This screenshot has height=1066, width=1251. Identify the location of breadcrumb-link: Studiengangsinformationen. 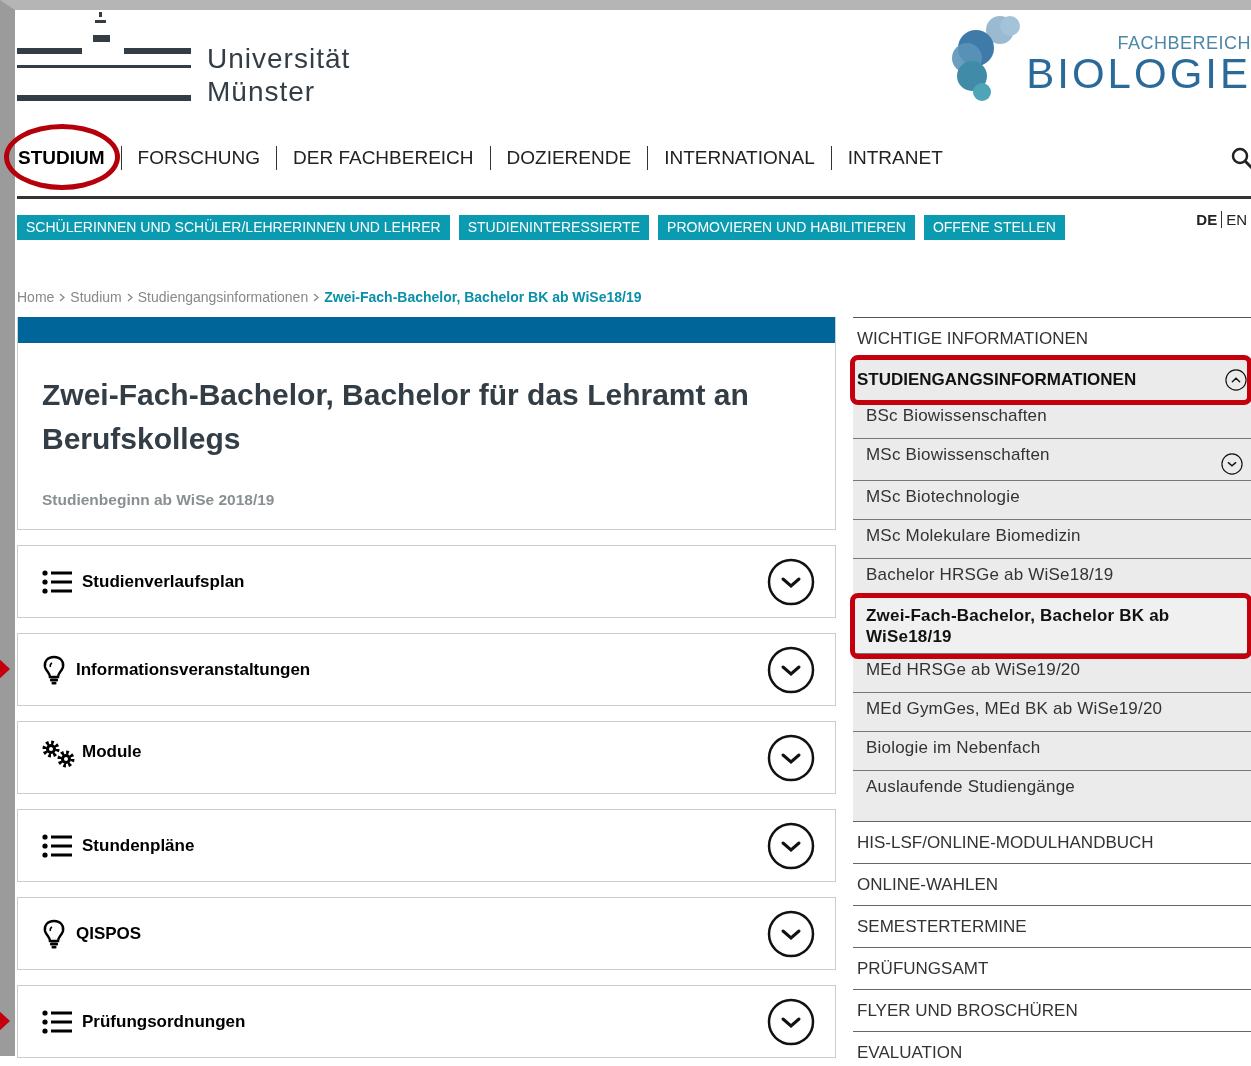
(223, 297).